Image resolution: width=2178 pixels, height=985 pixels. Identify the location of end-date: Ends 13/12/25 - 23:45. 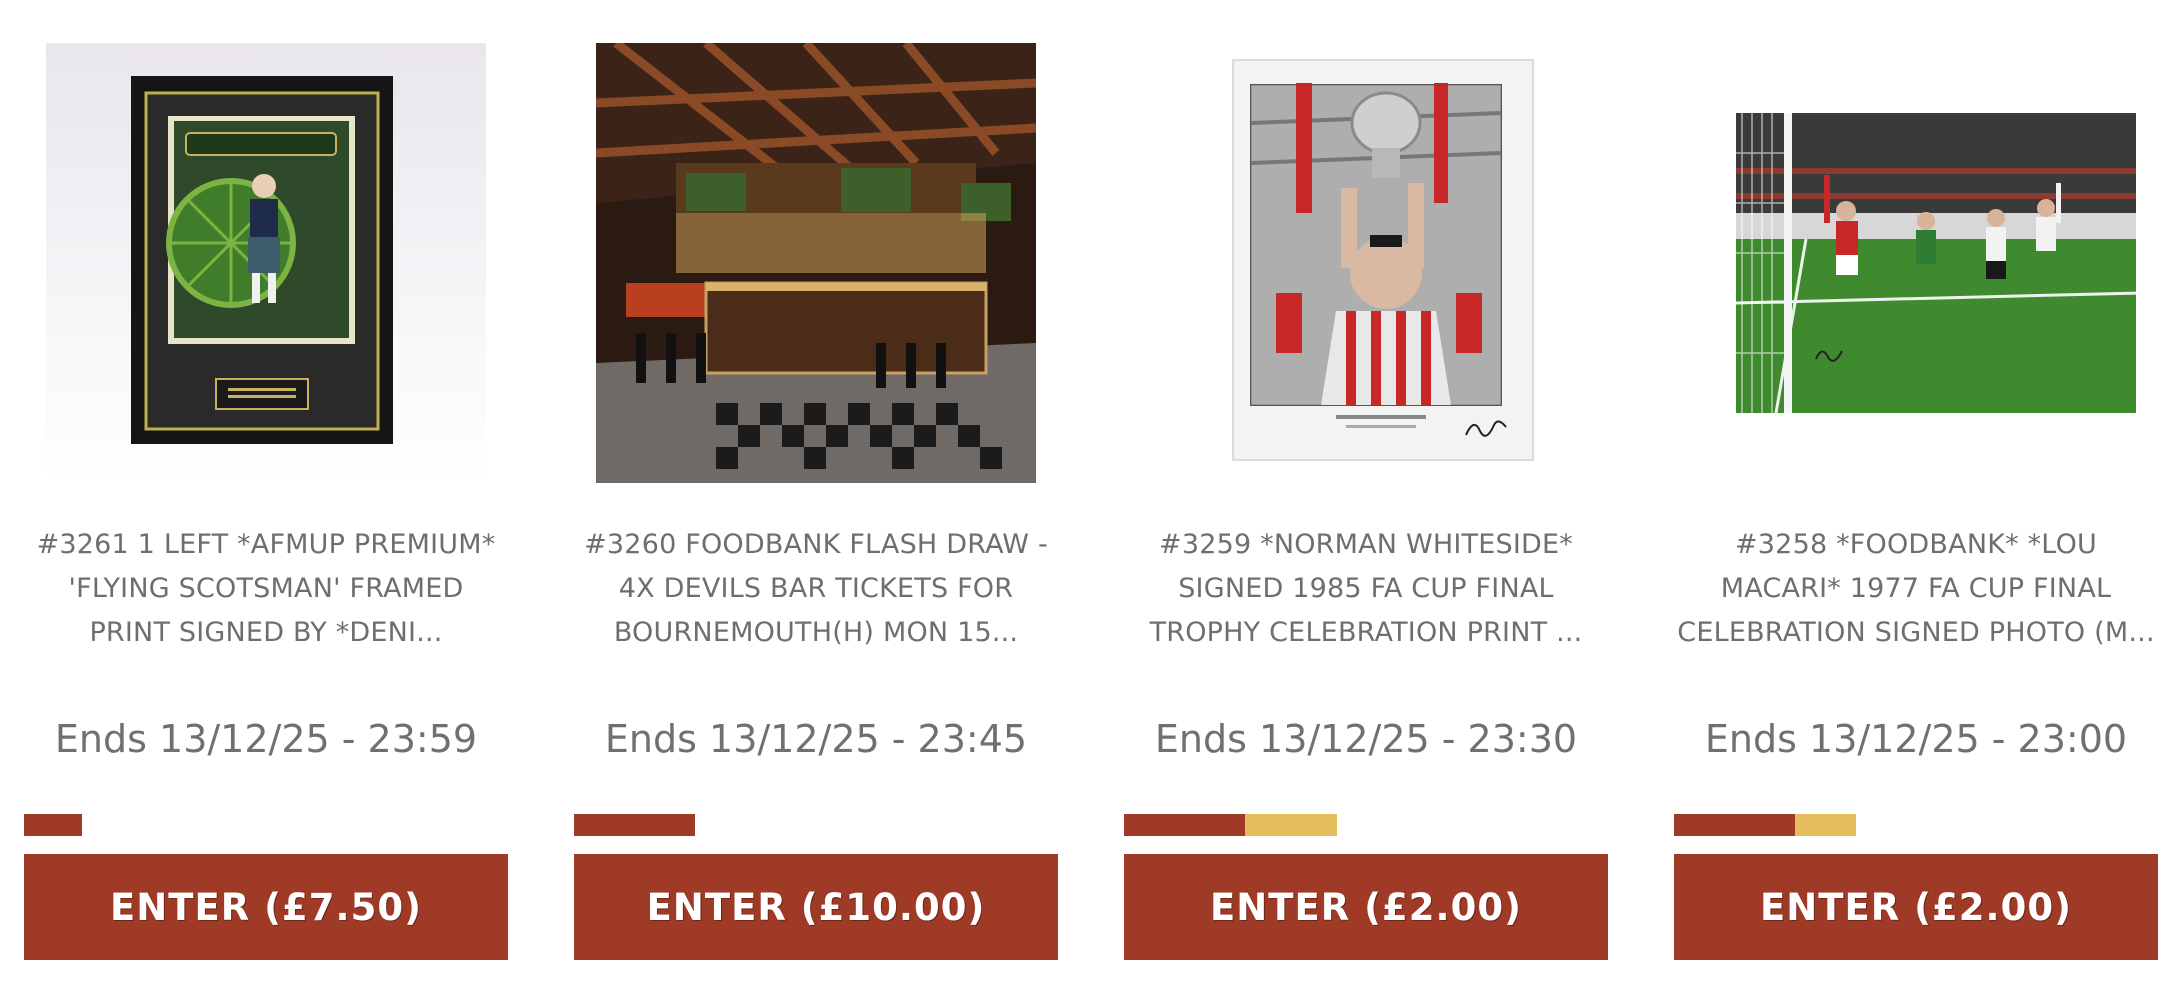
(816, 739).